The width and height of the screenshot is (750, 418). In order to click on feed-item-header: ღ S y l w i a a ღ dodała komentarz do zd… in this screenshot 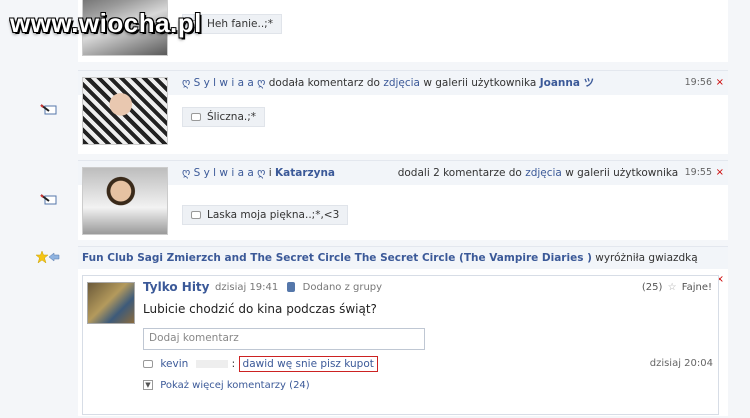, I will do `click(403, 83)`.